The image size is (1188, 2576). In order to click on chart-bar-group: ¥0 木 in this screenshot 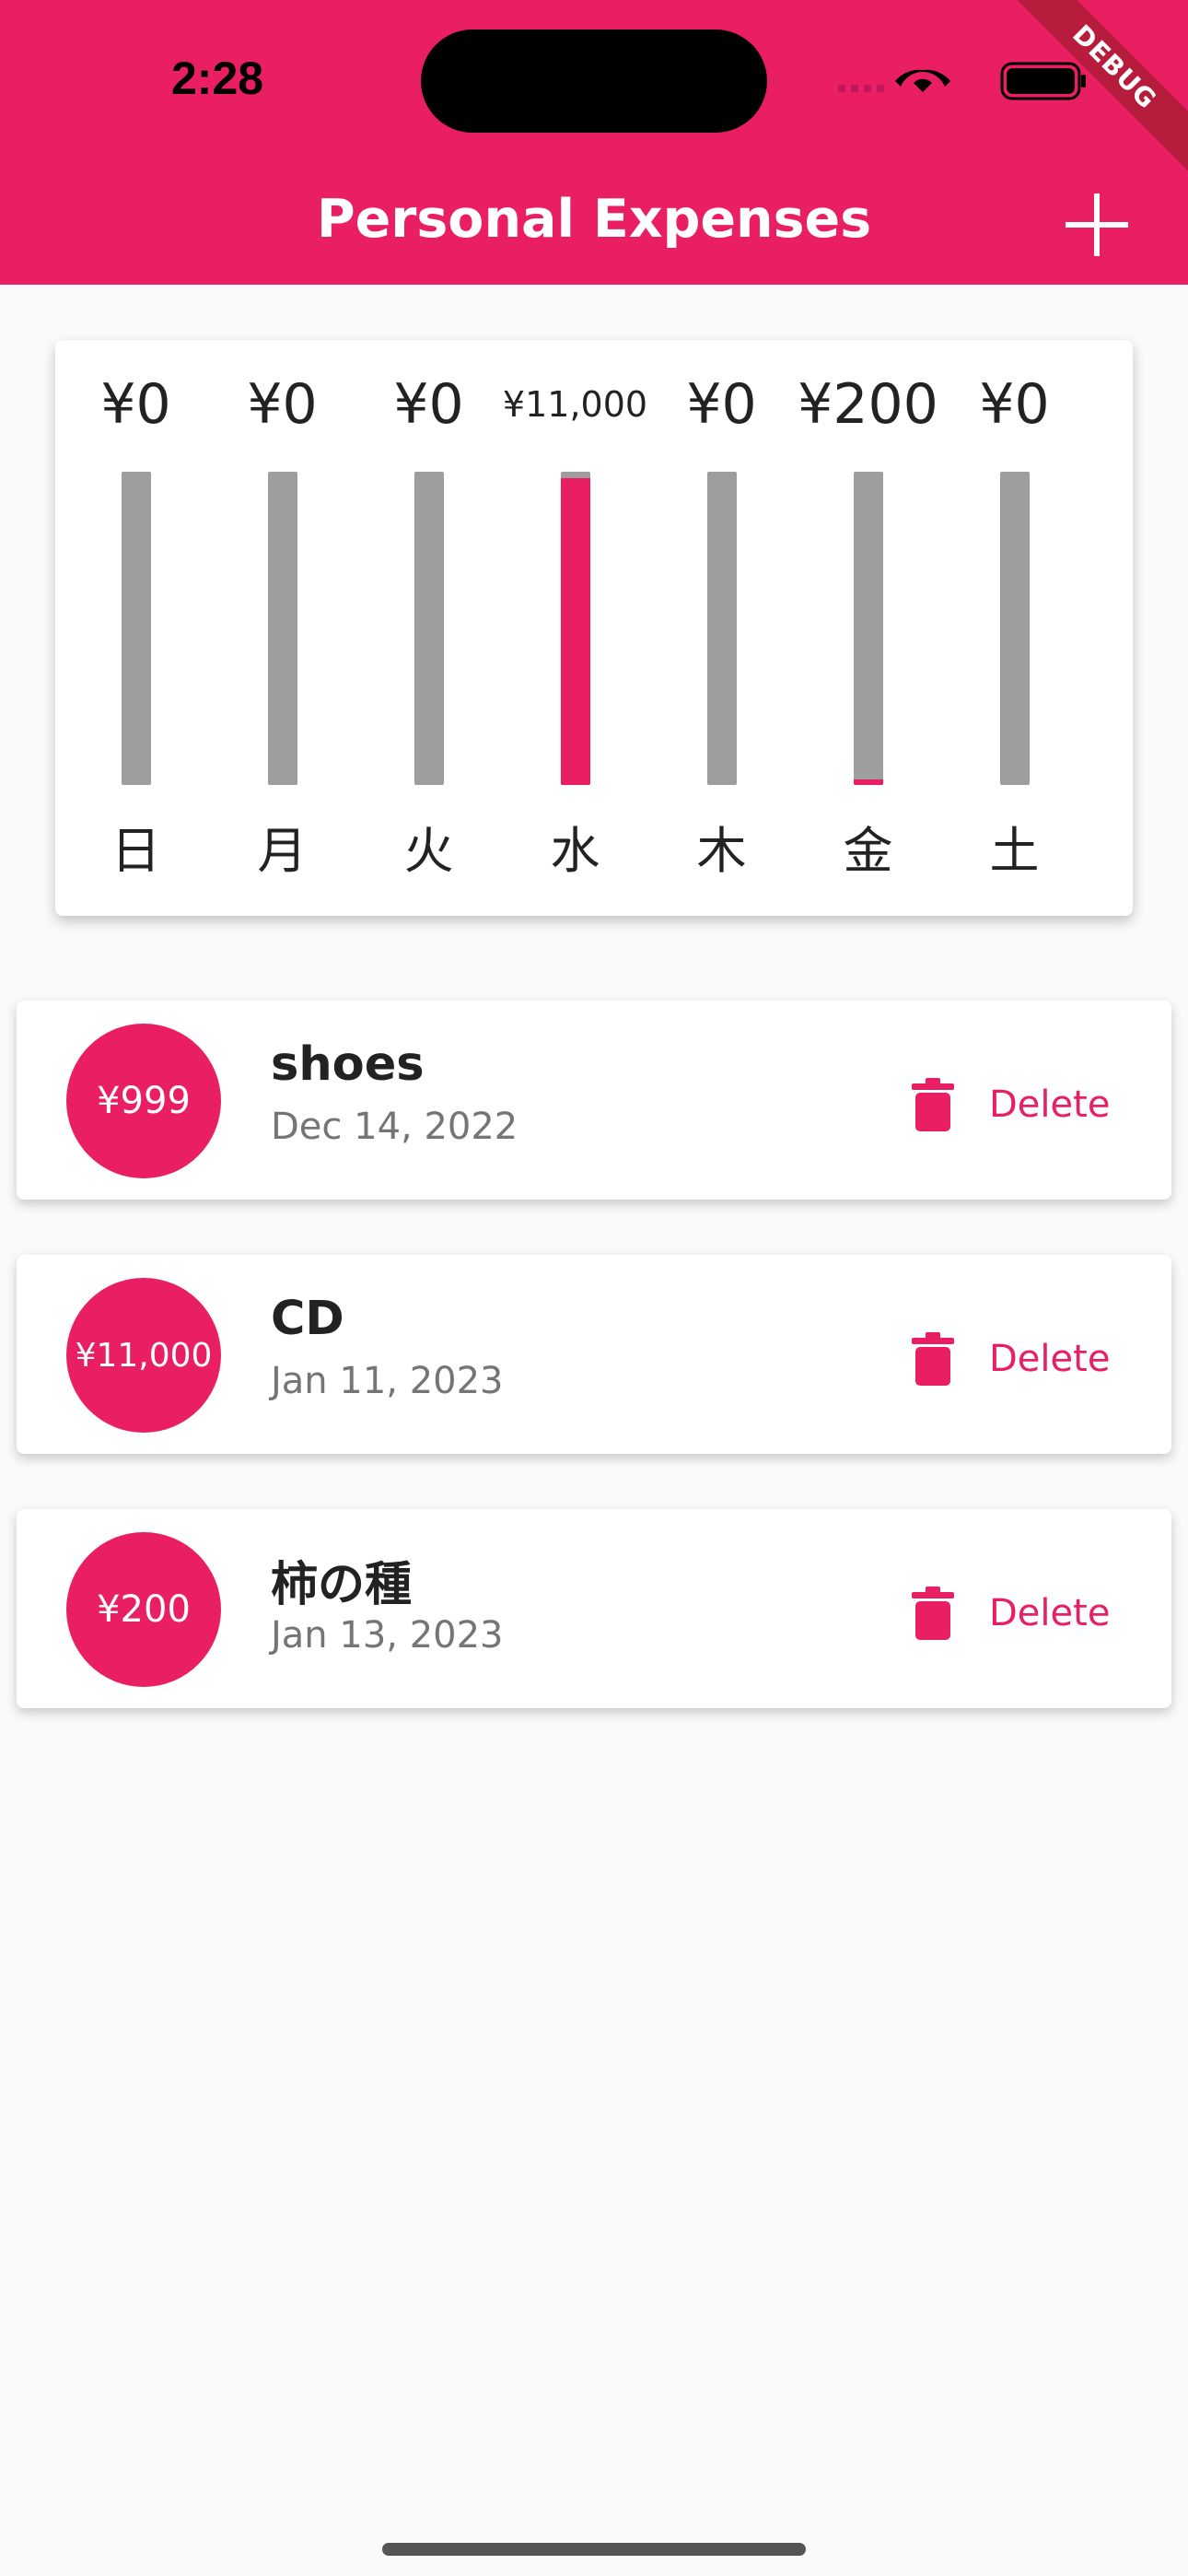, I will do `click(721, 628)`.